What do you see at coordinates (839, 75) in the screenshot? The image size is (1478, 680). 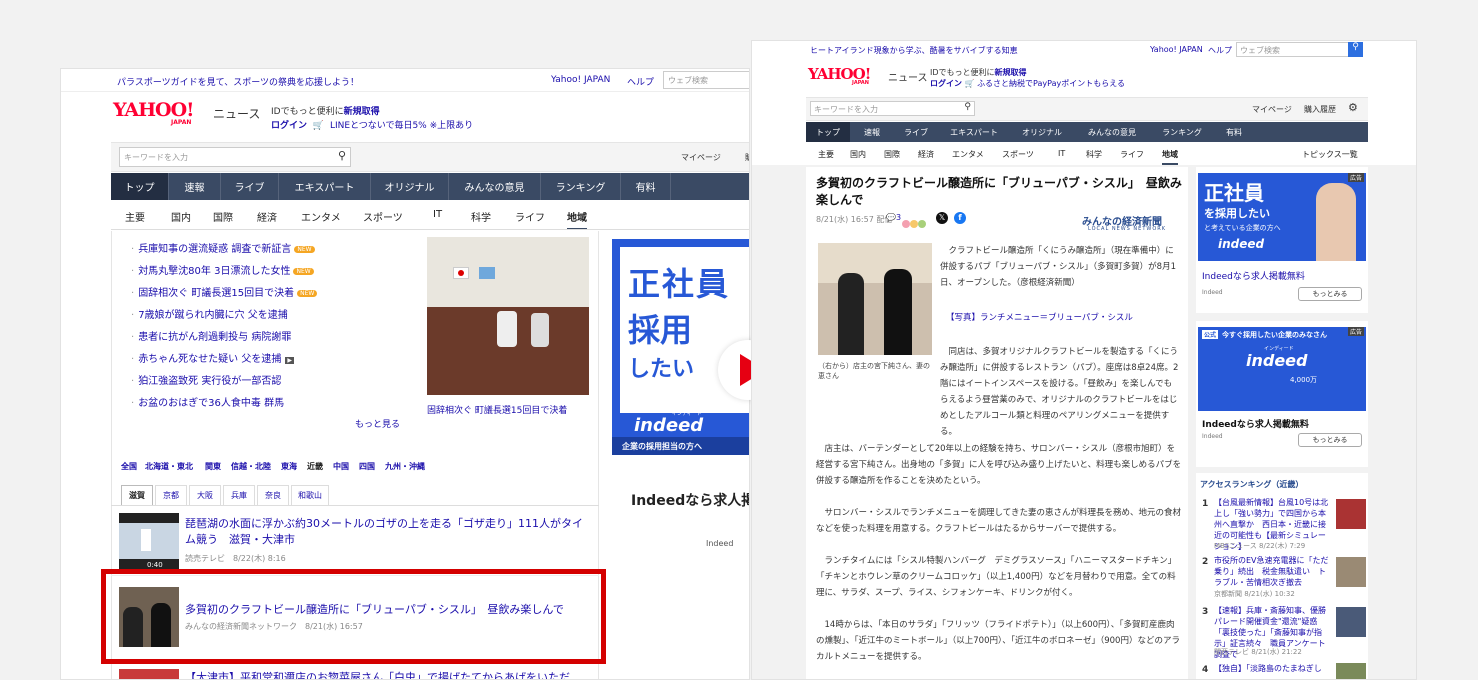 I see `yahoo-news-logo: YAHOO! JAPAN` at bounding box center [839, 75].